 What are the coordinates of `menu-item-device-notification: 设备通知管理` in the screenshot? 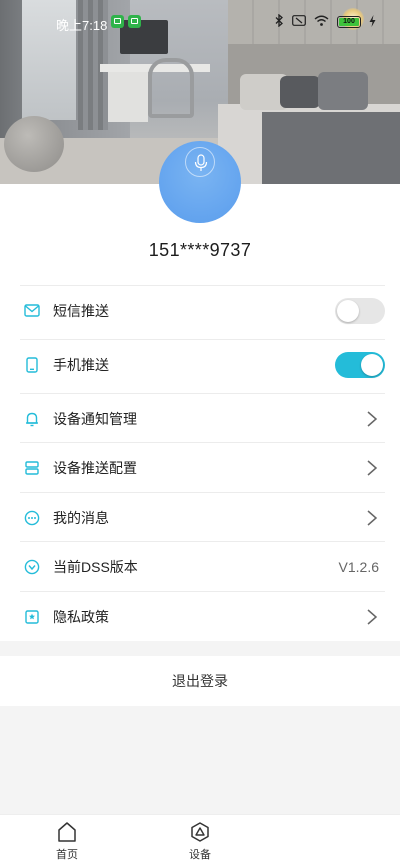 It's located at (202, 418).